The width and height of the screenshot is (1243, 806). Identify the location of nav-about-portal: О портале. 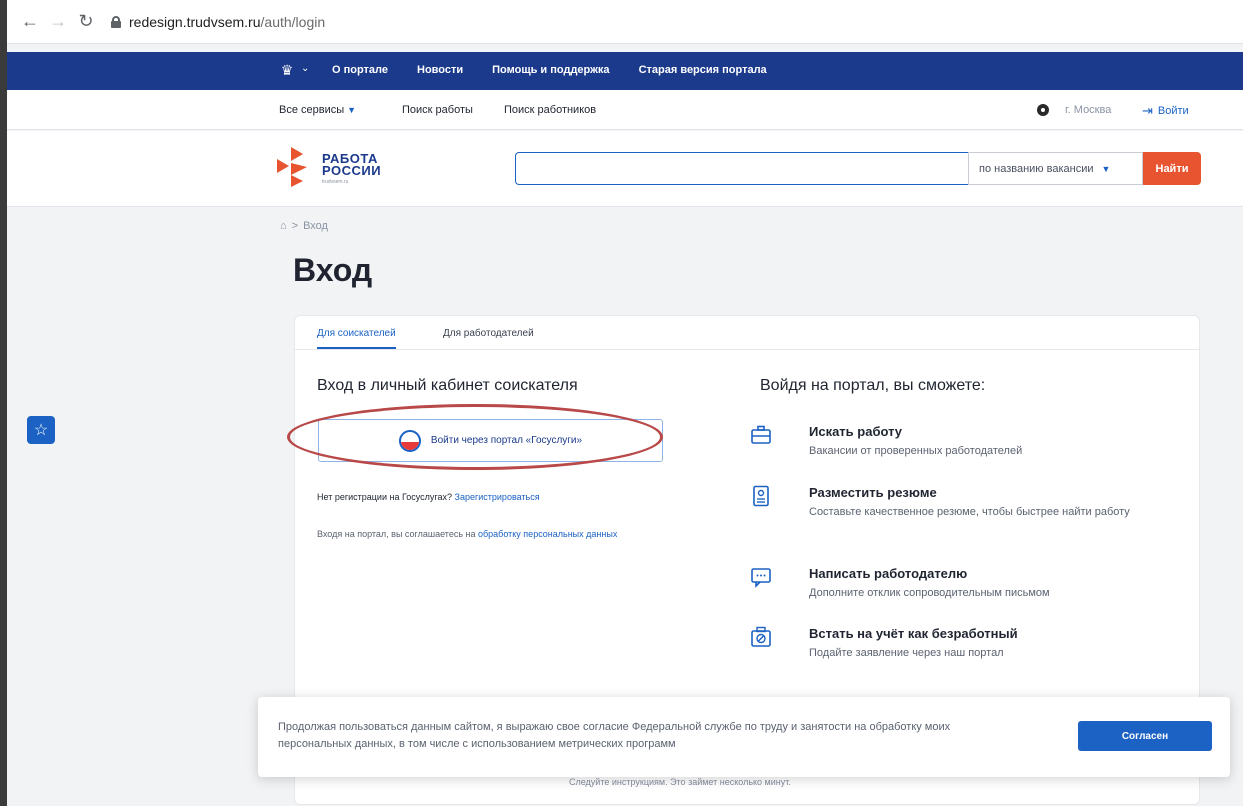
(360, 70).